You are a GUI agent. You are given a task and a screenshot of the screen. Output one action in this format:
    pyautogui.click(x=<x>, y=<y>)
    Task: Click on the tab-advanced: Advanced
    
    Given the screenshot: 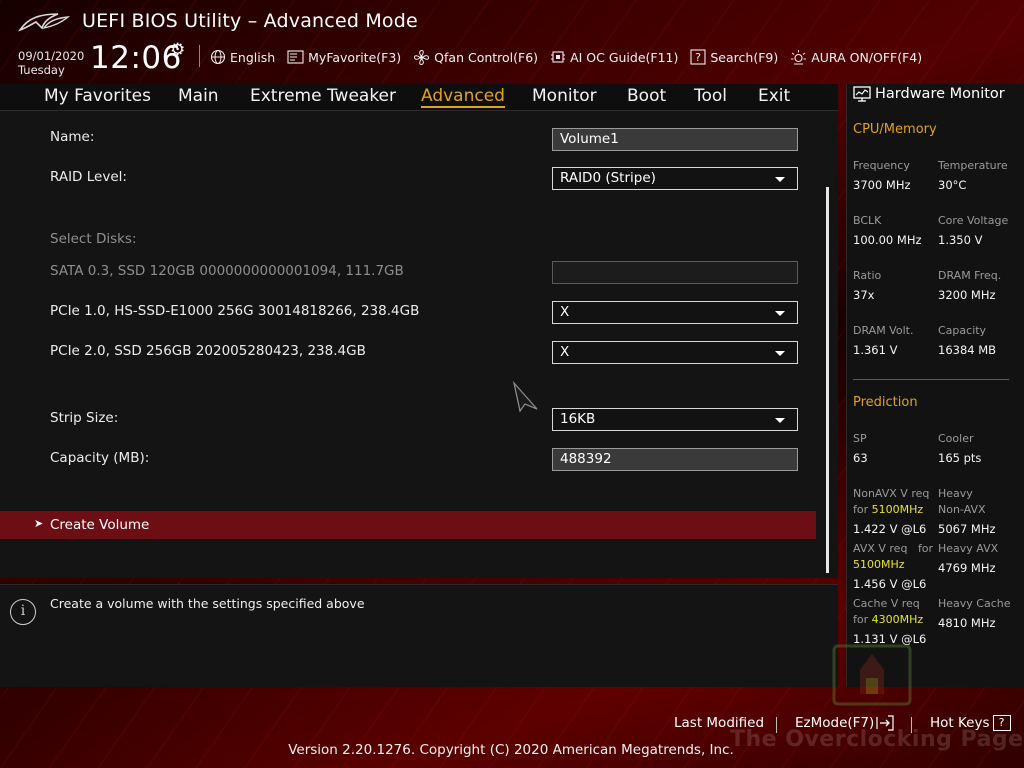 What is the action you would take?
    pyautogui.click(x=463, y=97)
    